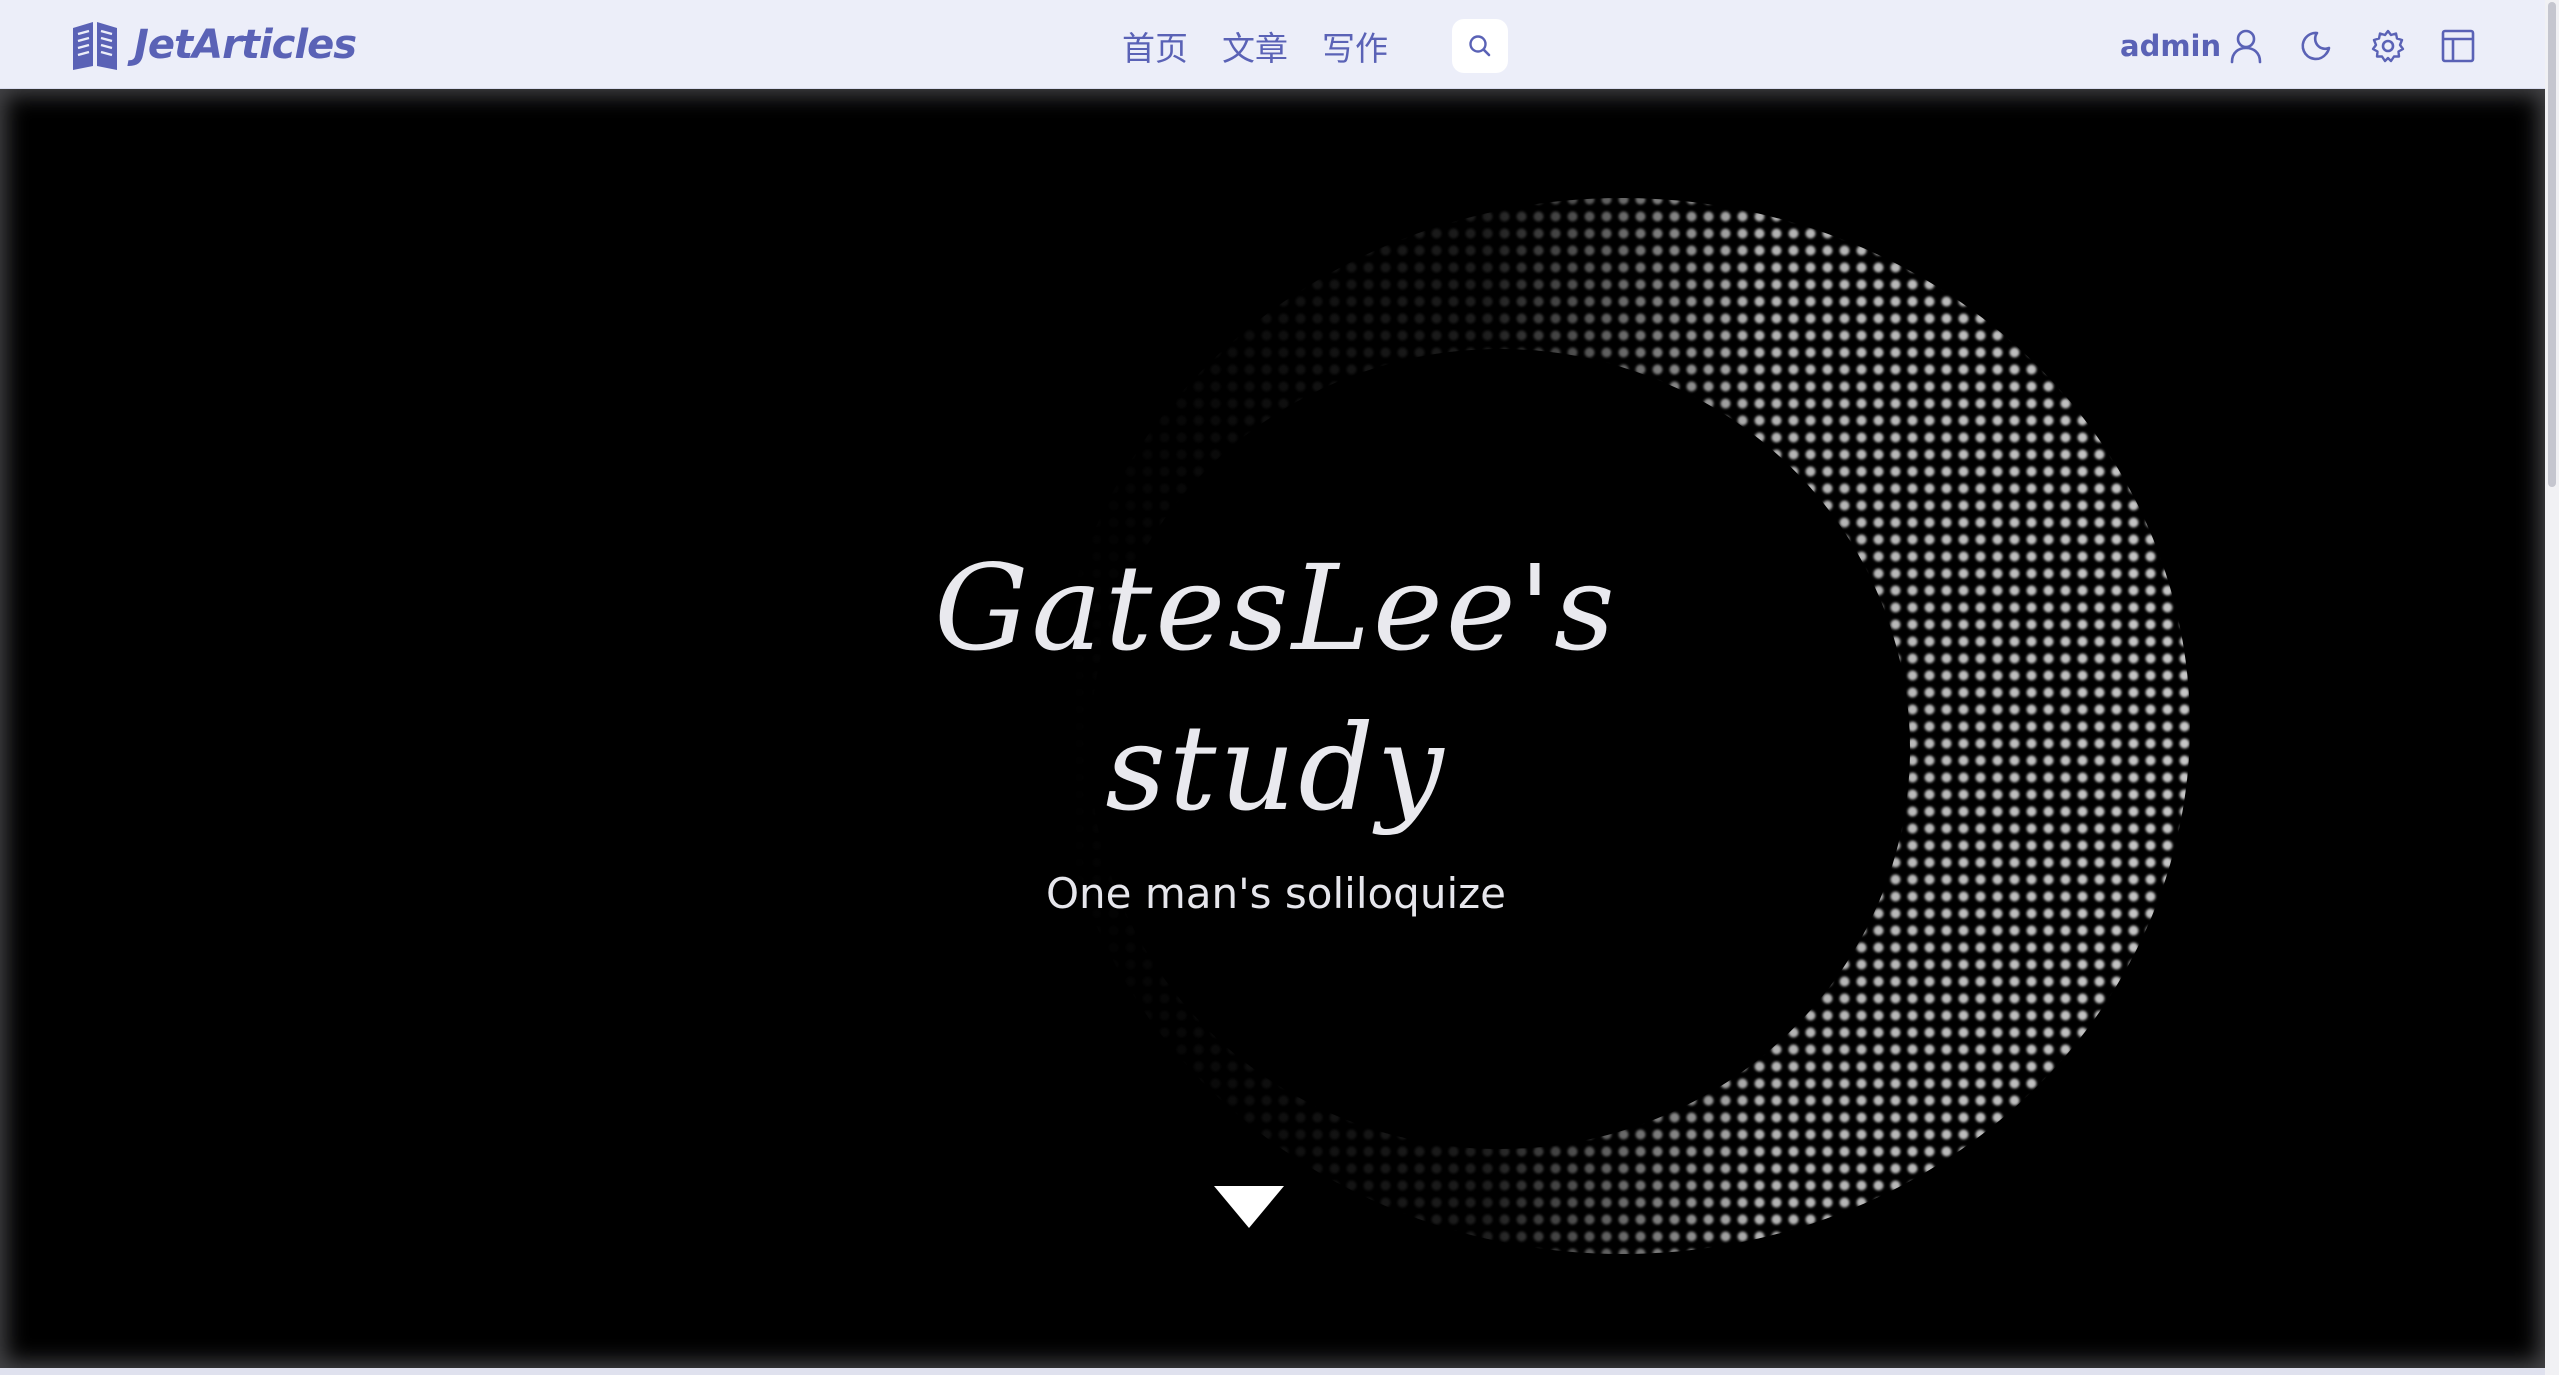 The height and width of the screenshot is (1375, 2559). What do you see at coordinates (245, 45) in the screenshot?
I see `brand-name: JetArticles` at bounding box center [245, 45].